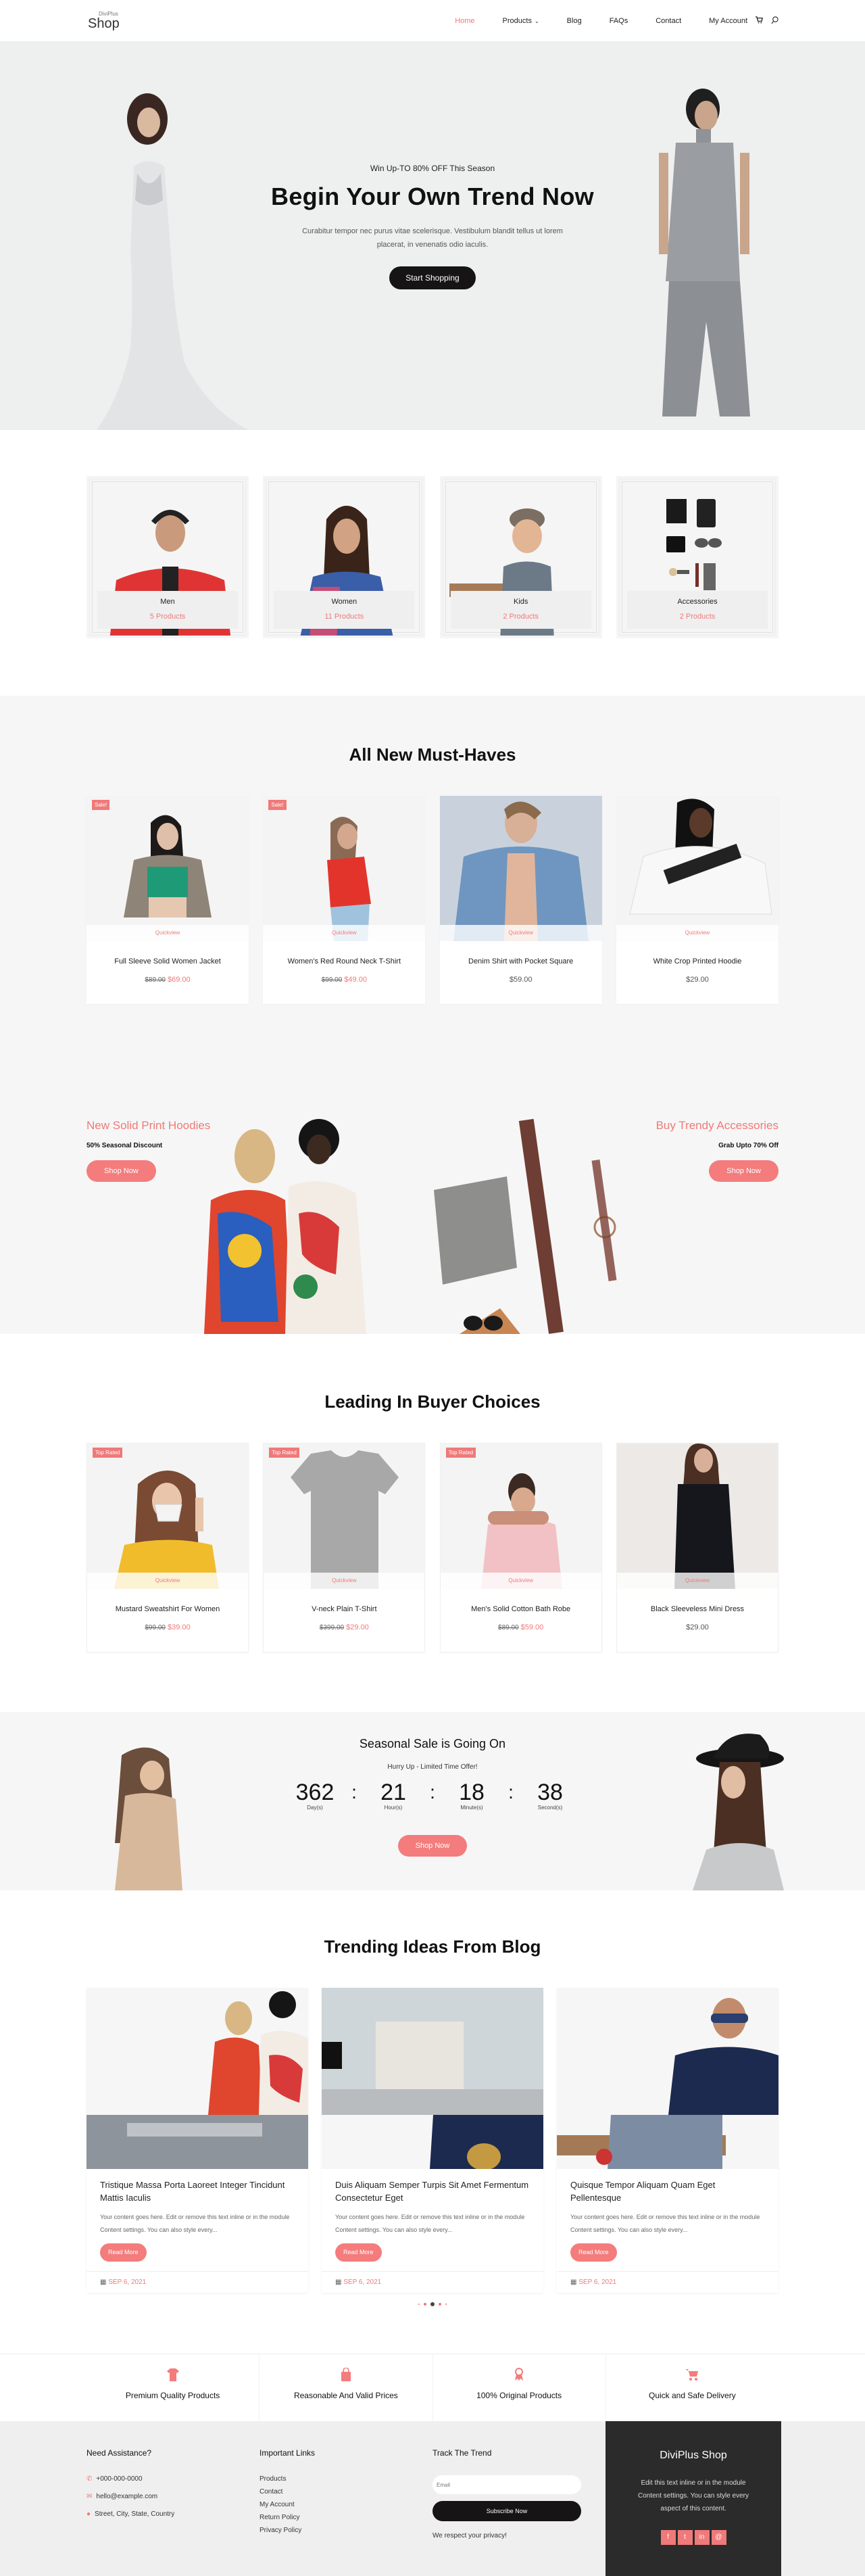 The width and height of the screenshot is (865, 2576). What do you see at coordinates (697, 557) in the screenshot?
I see `category-card-accessories: Accessories 2 Products` at bounding box center [697, 557].